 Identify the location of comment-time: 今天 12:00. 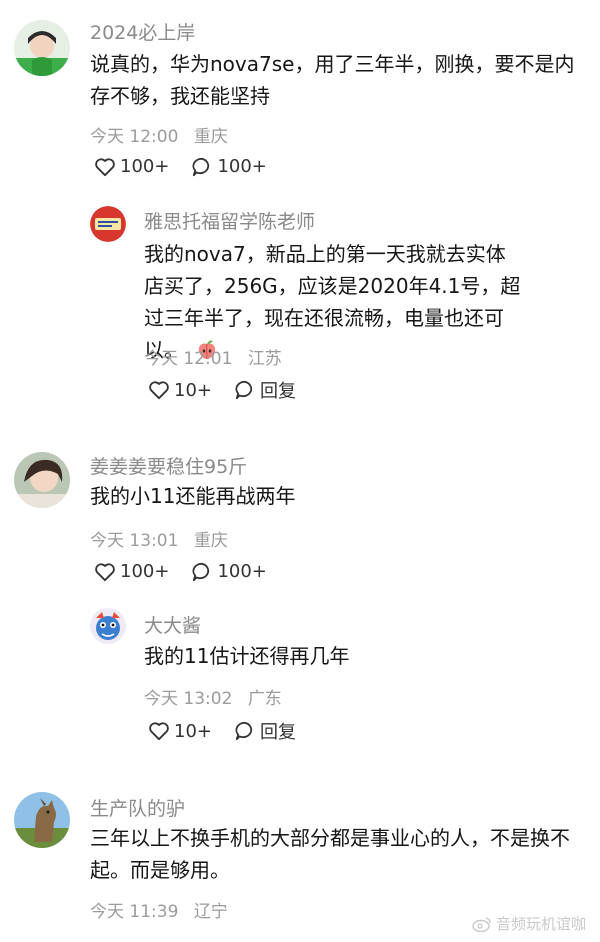
(134, 137).